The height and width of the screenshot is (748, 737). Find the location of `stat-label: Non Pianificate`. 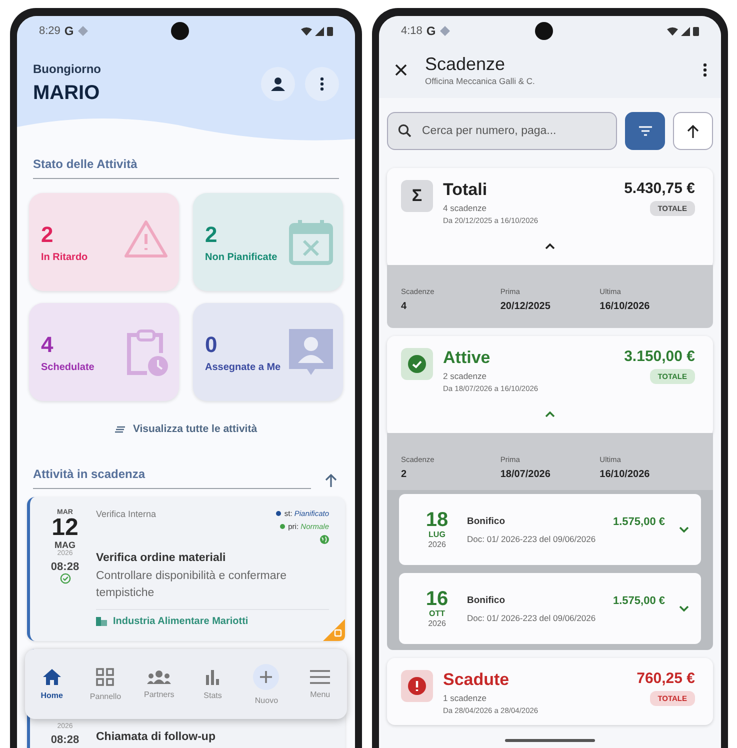

stat-label: Non Pianificate is located at coordinates (241, 257).